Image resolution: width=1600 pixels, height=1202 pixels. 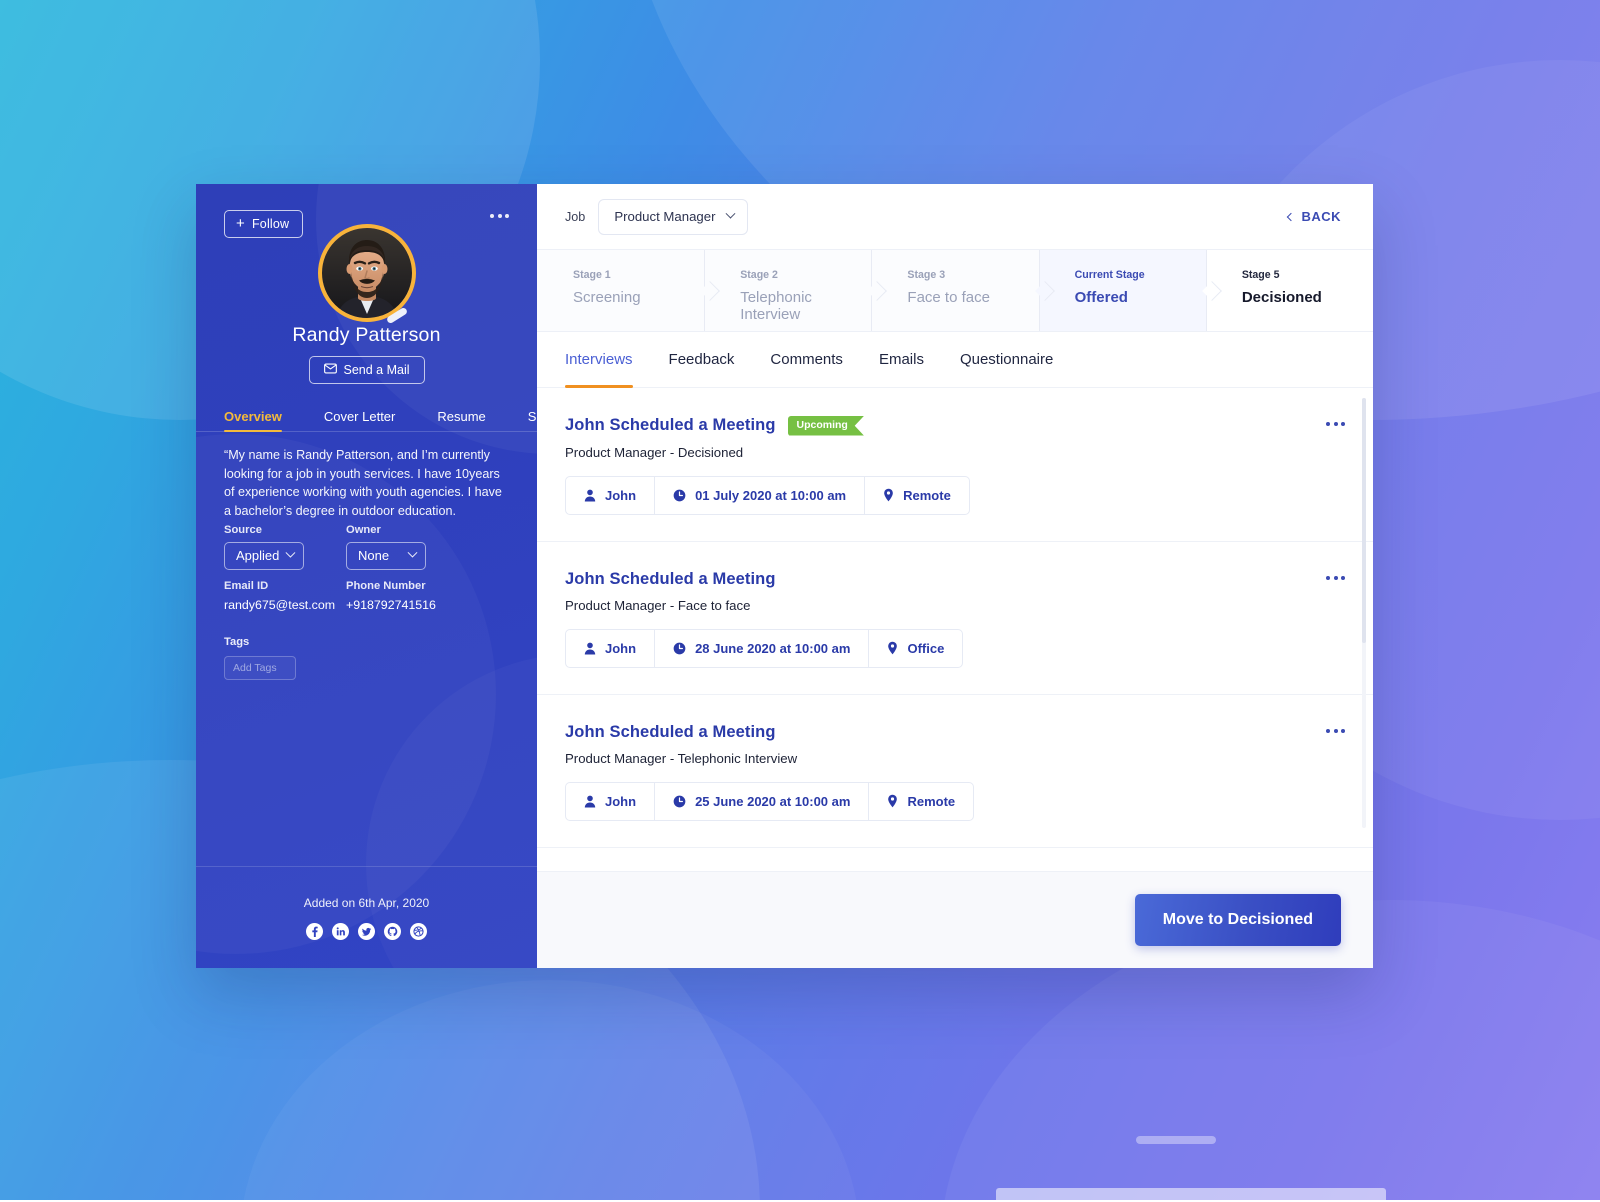 What do you see at coordinates (1238, 920) in the screenshot?
I see `move-to-decisioned-button: Move to Decisioned` at bounding box center [1238, 920].